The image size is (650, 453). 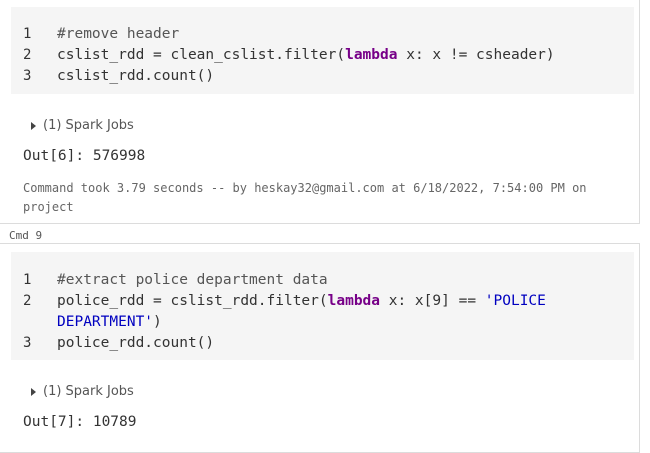 What do you see at coordinates (48, 207) in the screenshot?
I see `command-meta-line: project` at bounding box center [48, 207].